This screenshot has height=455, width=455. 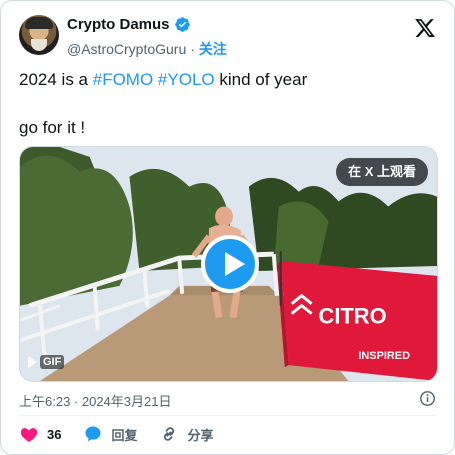 I want to click on tweet-text-line-2: go for it !, so click(x=52, y=127).